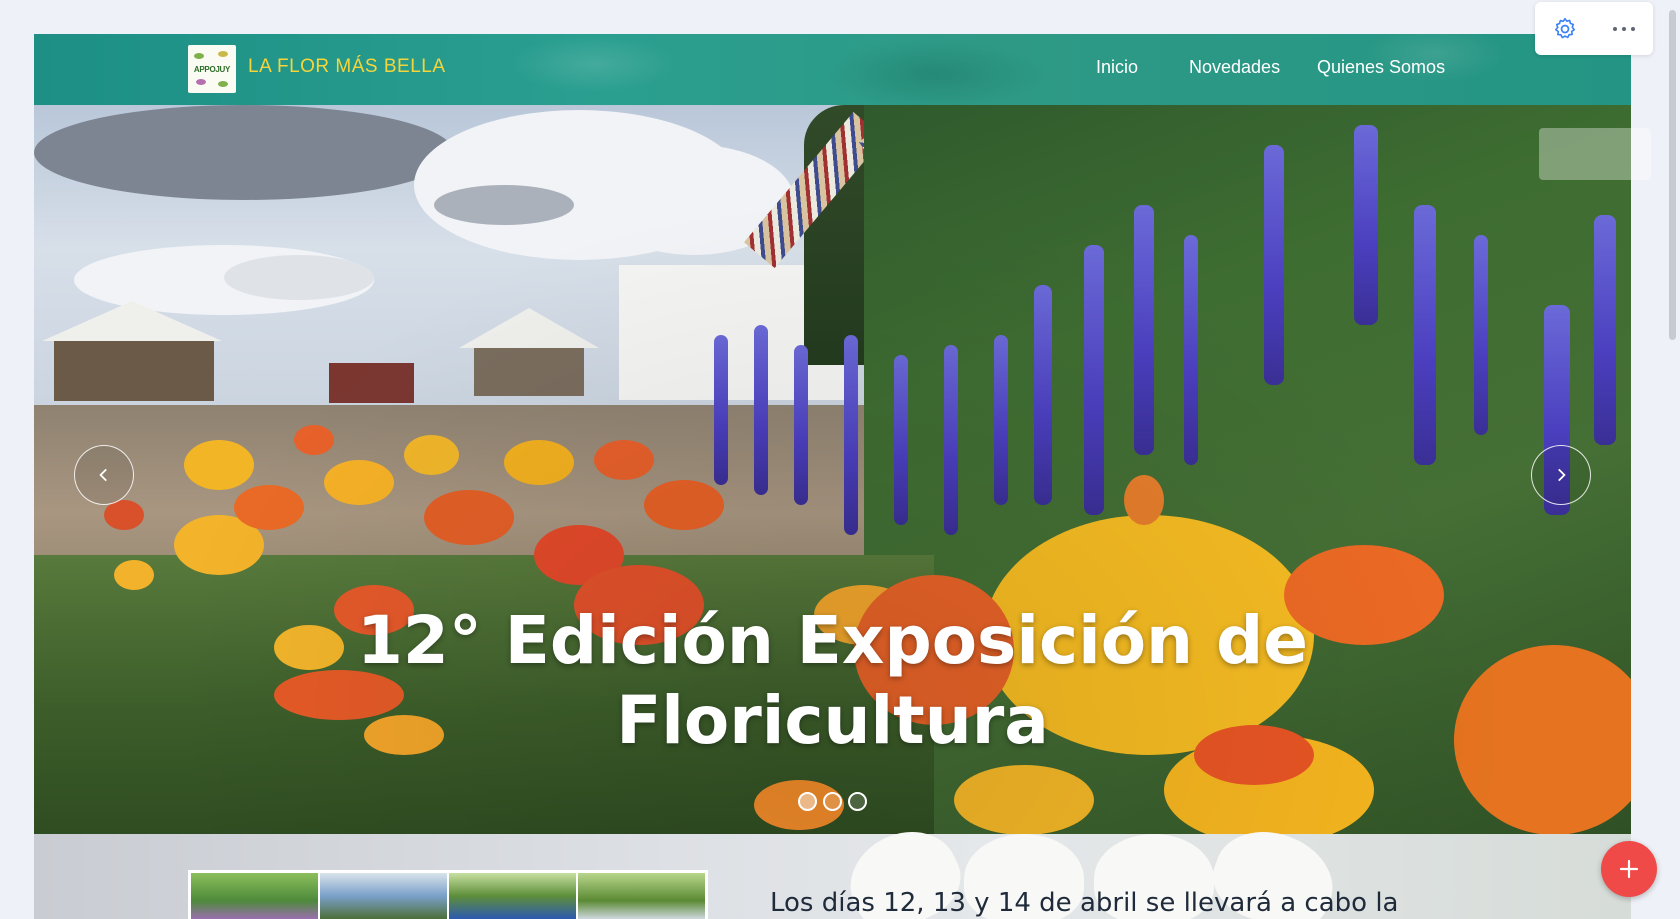  I want to click on gear-icon, so click(1564, 27).